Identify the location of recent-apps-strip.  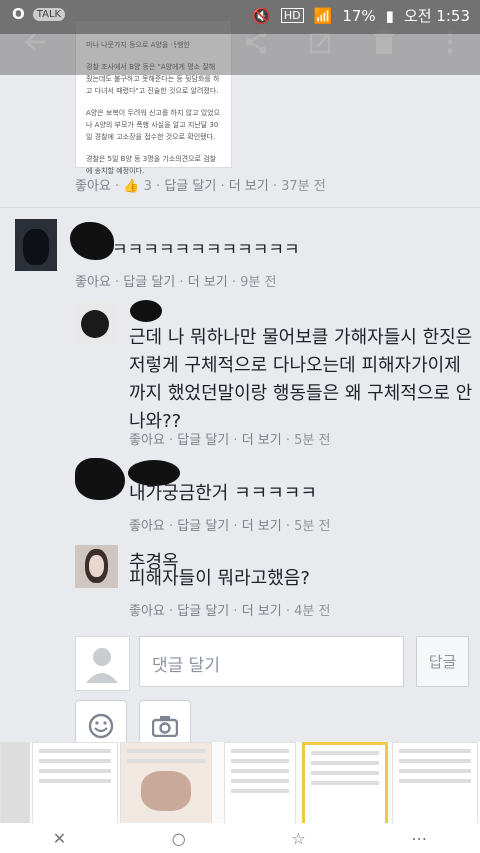
(240, 789).